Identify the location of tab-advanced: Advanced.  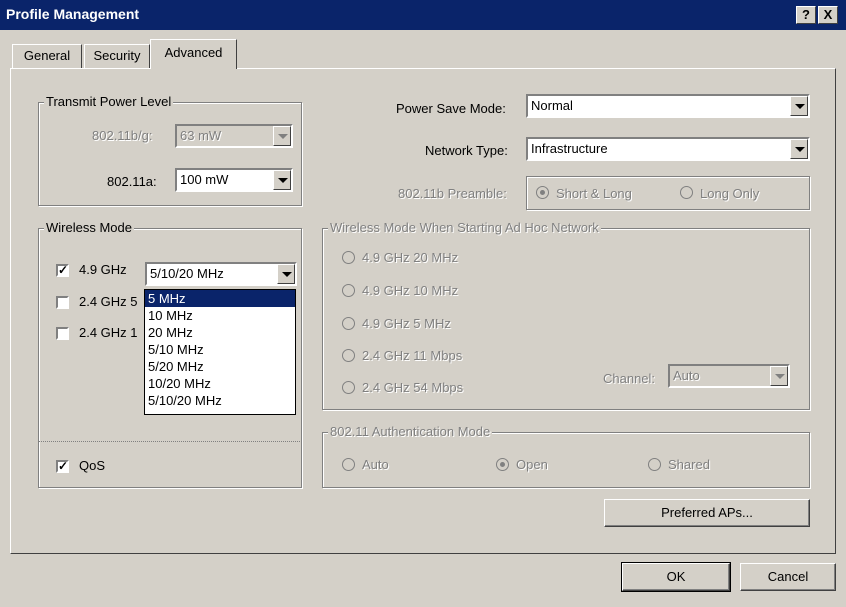
(193, 54).